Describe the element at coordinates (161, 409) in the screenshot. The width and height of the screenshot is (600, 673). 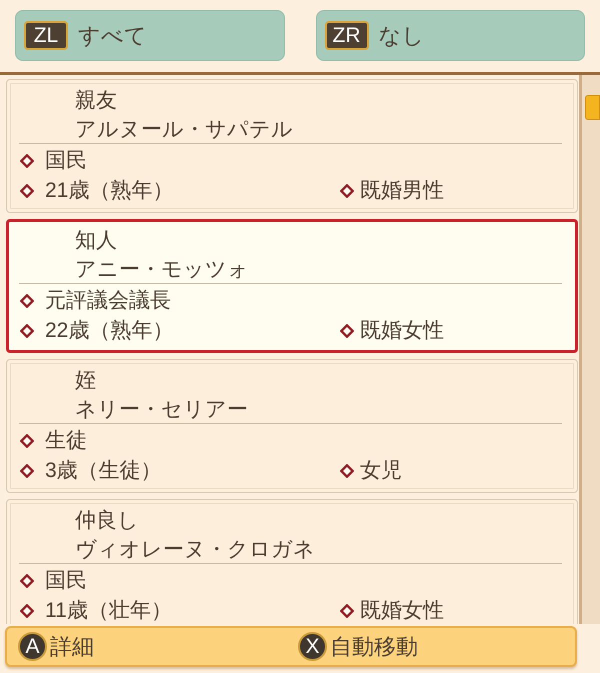
I see `person-name: ネリー・セリアー` at that location.